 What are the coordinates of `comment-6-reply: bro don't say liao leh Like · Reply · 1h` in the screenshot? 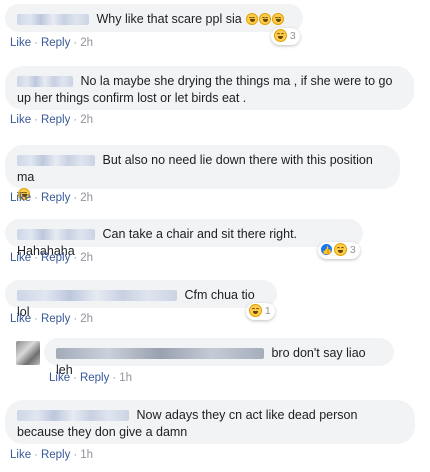 It's located at (215, 364).